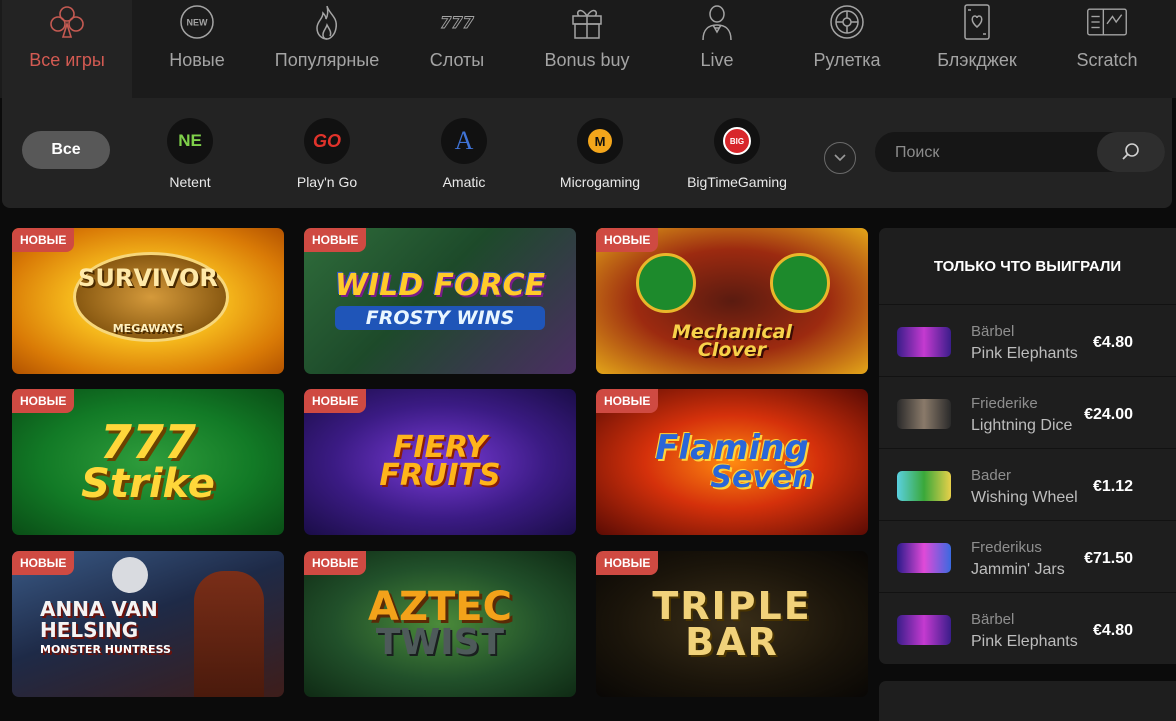 The height and width of the screenshot is (721, 1176). What do you see at coordinates (991, 475) in the screenshot?
I see `winner-user: Bader` at bounding box center [991, 475].